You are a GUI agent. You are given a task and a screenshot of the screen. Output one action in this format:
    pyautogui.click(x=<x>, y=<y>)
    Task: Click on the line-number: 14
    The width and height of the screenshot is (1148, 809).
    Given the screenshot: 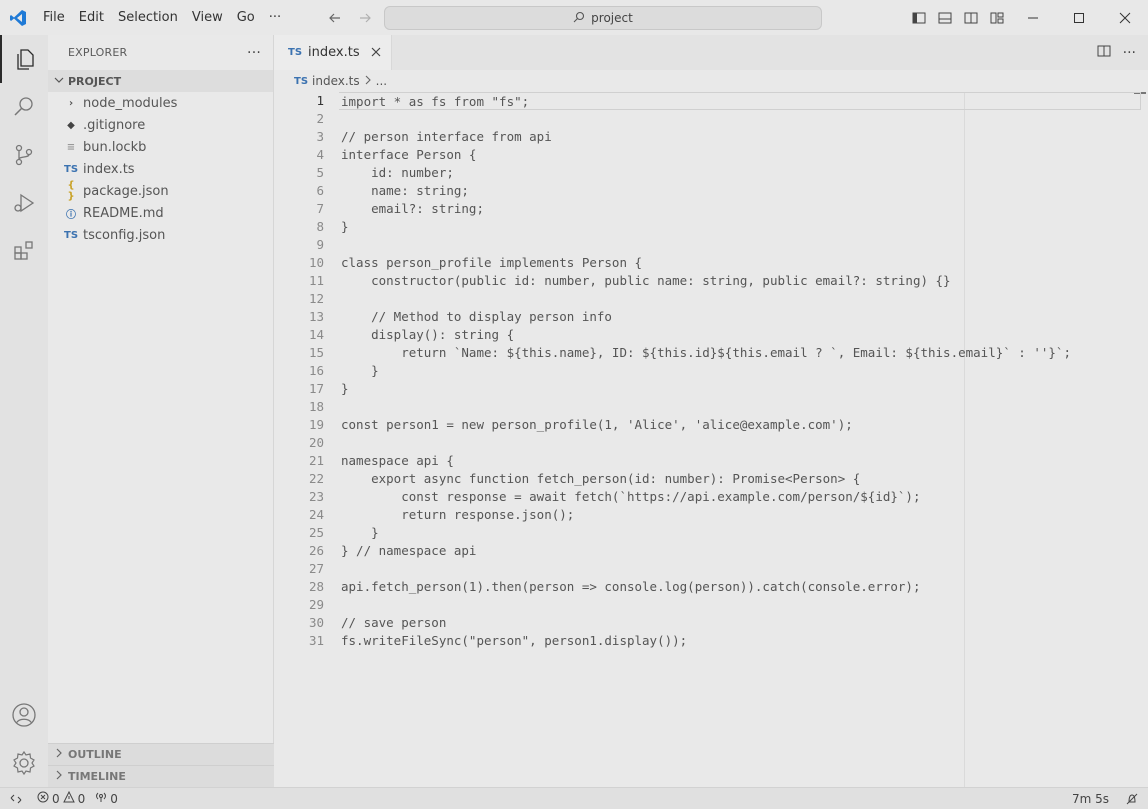 What is the action you would take?
    pyautogui.click(x=316, y=334)
    